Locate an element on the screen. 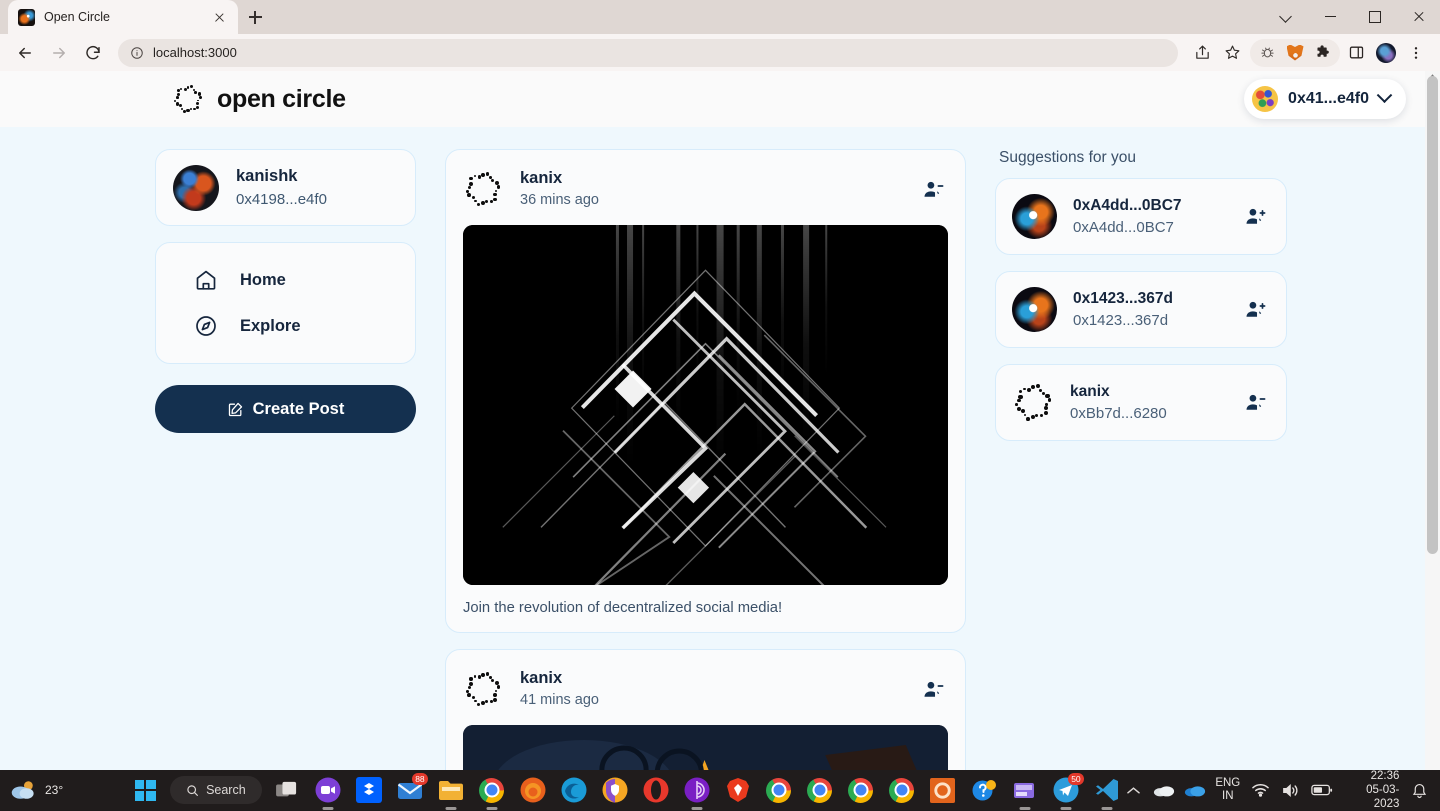  suggestion-info: 0x1423...367d 0x1423...367d is located at coordinates (1148, 309).